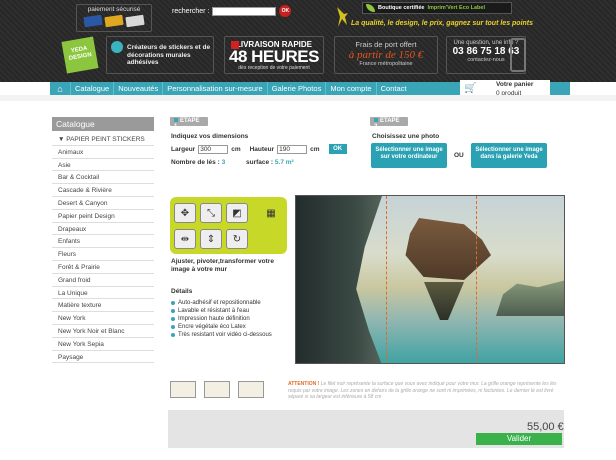 The image size is (616, 460). What do you see at coordinates (103, 190) in the screenshot?
I see `sidebar-item: Cascade & Rivière` at bounding box center [103, 190].